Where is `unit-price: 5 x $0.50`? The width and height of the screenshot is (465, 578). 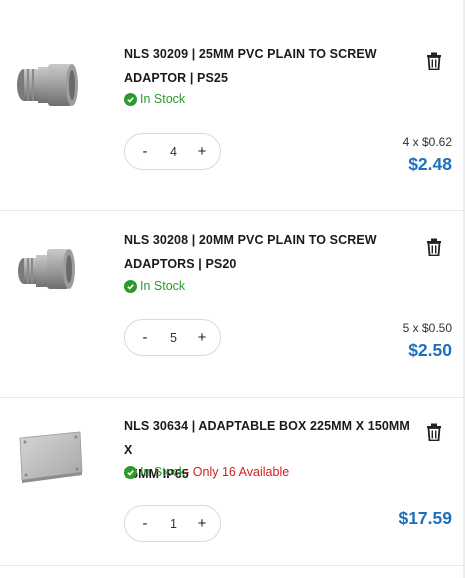
unit-price: 5 x $0.50 is located at coordinates (427, 328).